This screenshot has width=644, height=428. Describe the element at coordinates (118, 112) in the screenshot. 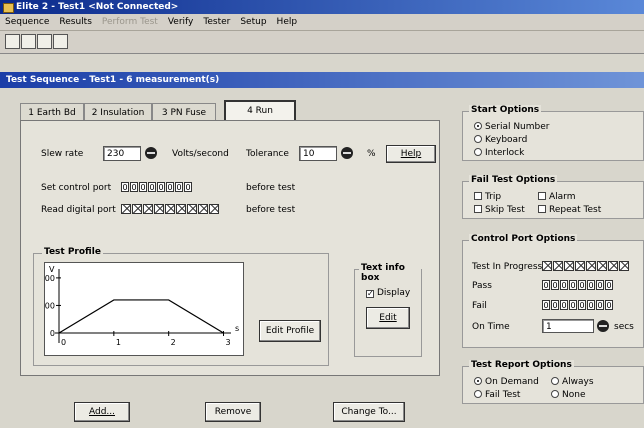

I see `tab-insulation: 2 Insulation` at that location.